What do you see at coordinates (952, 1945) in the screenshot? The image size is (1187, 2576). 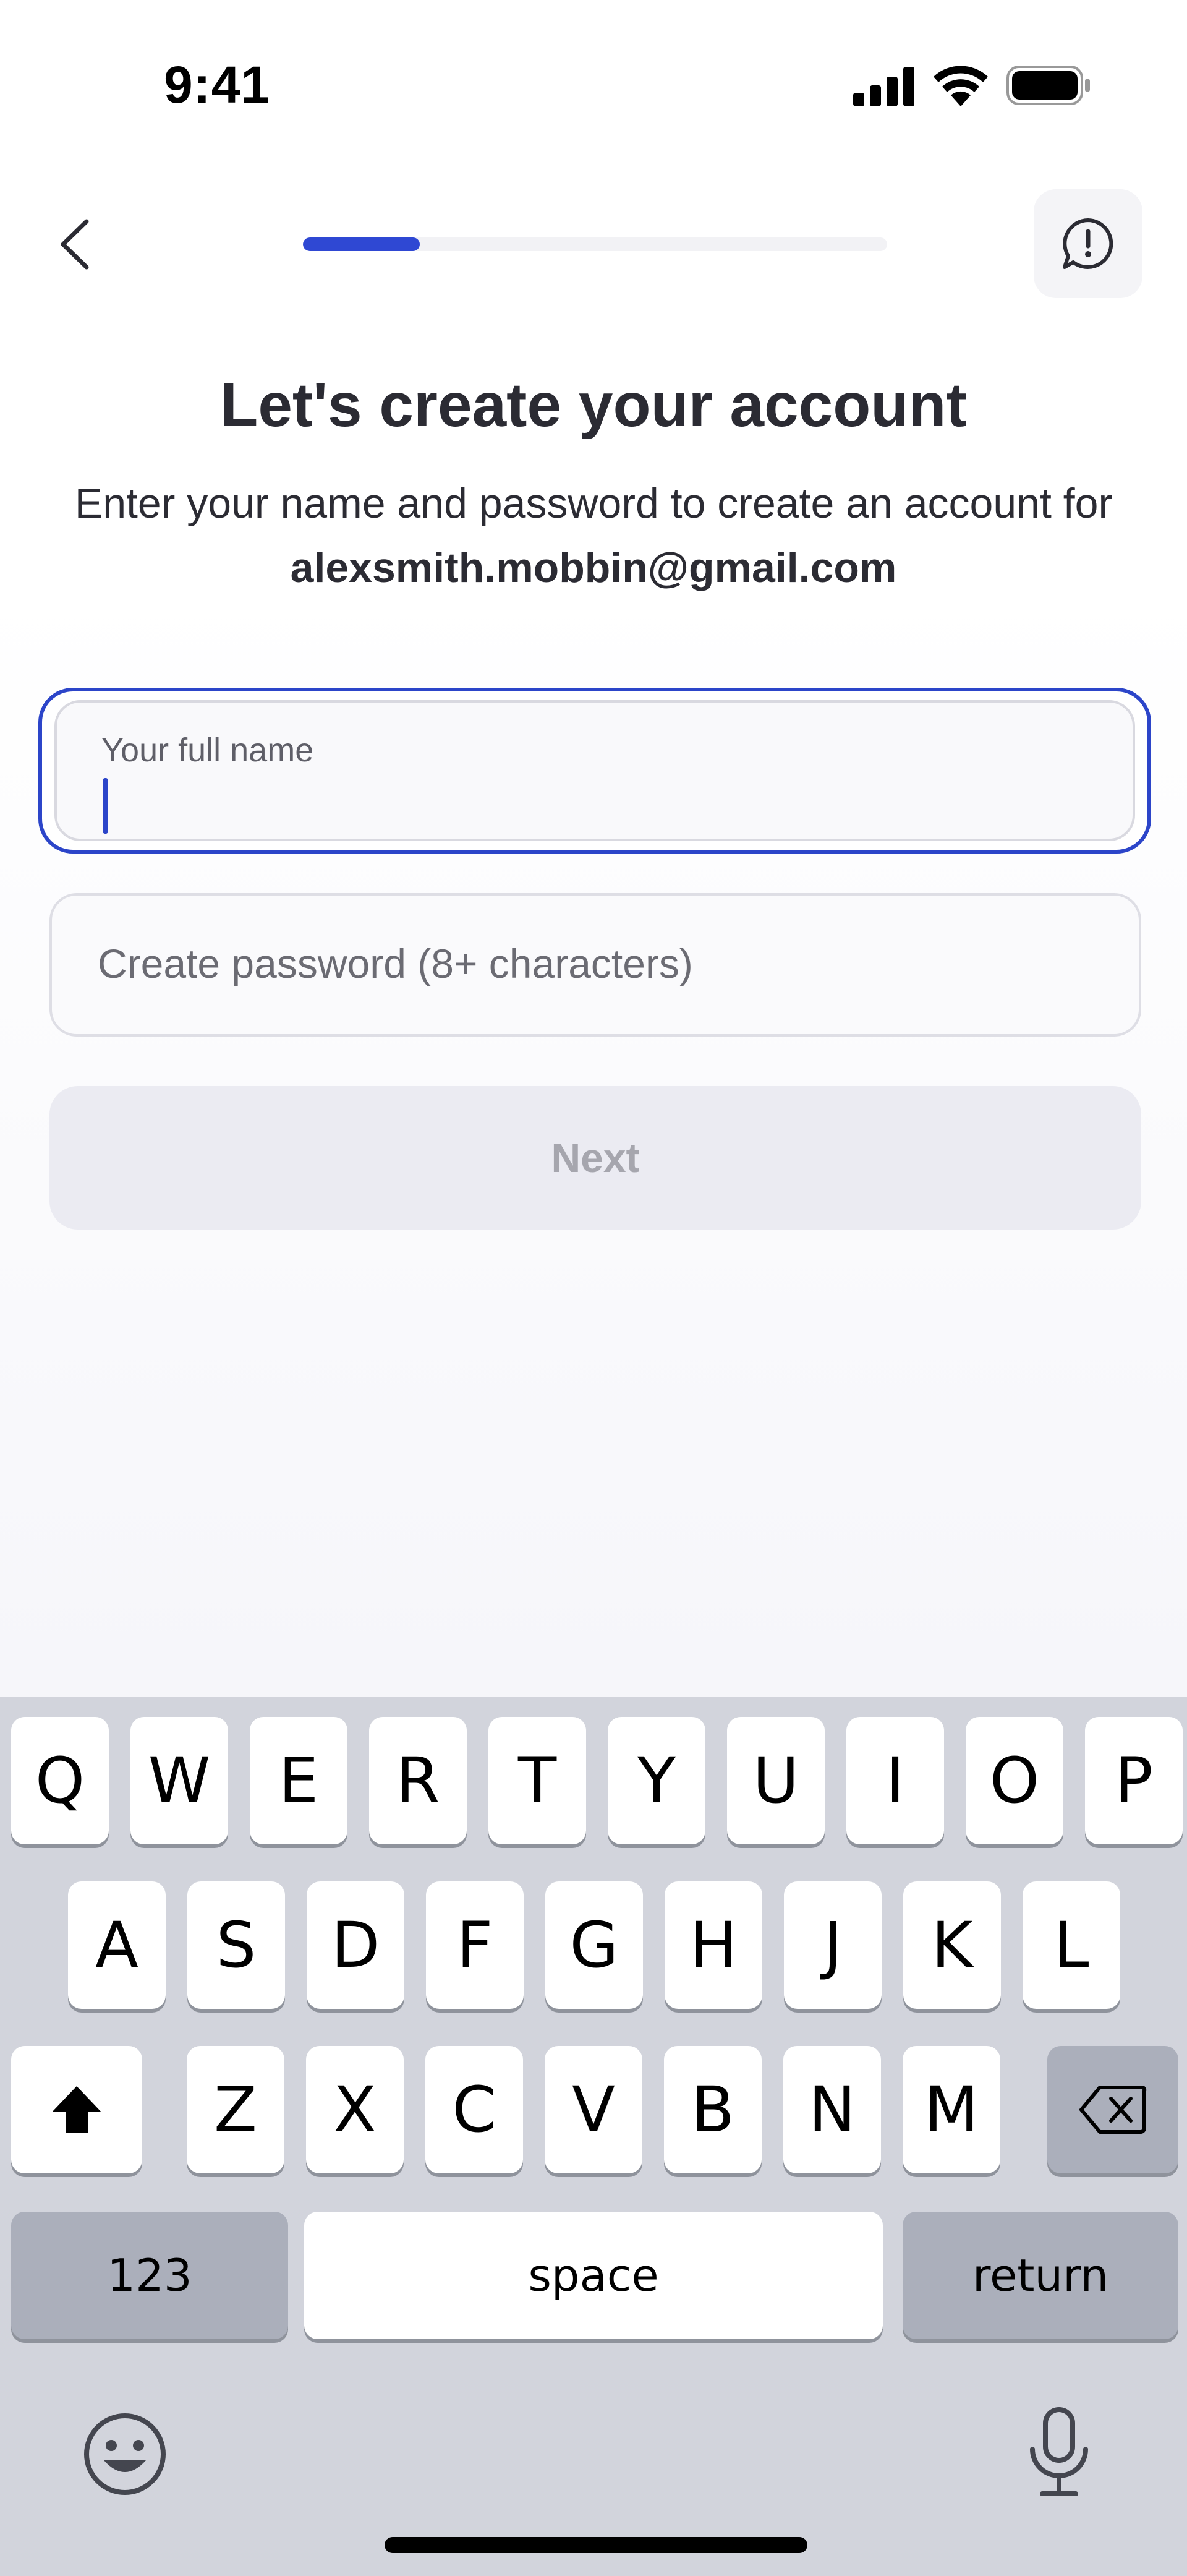 I see `key-k: K` at bounding box center [952, 1945].